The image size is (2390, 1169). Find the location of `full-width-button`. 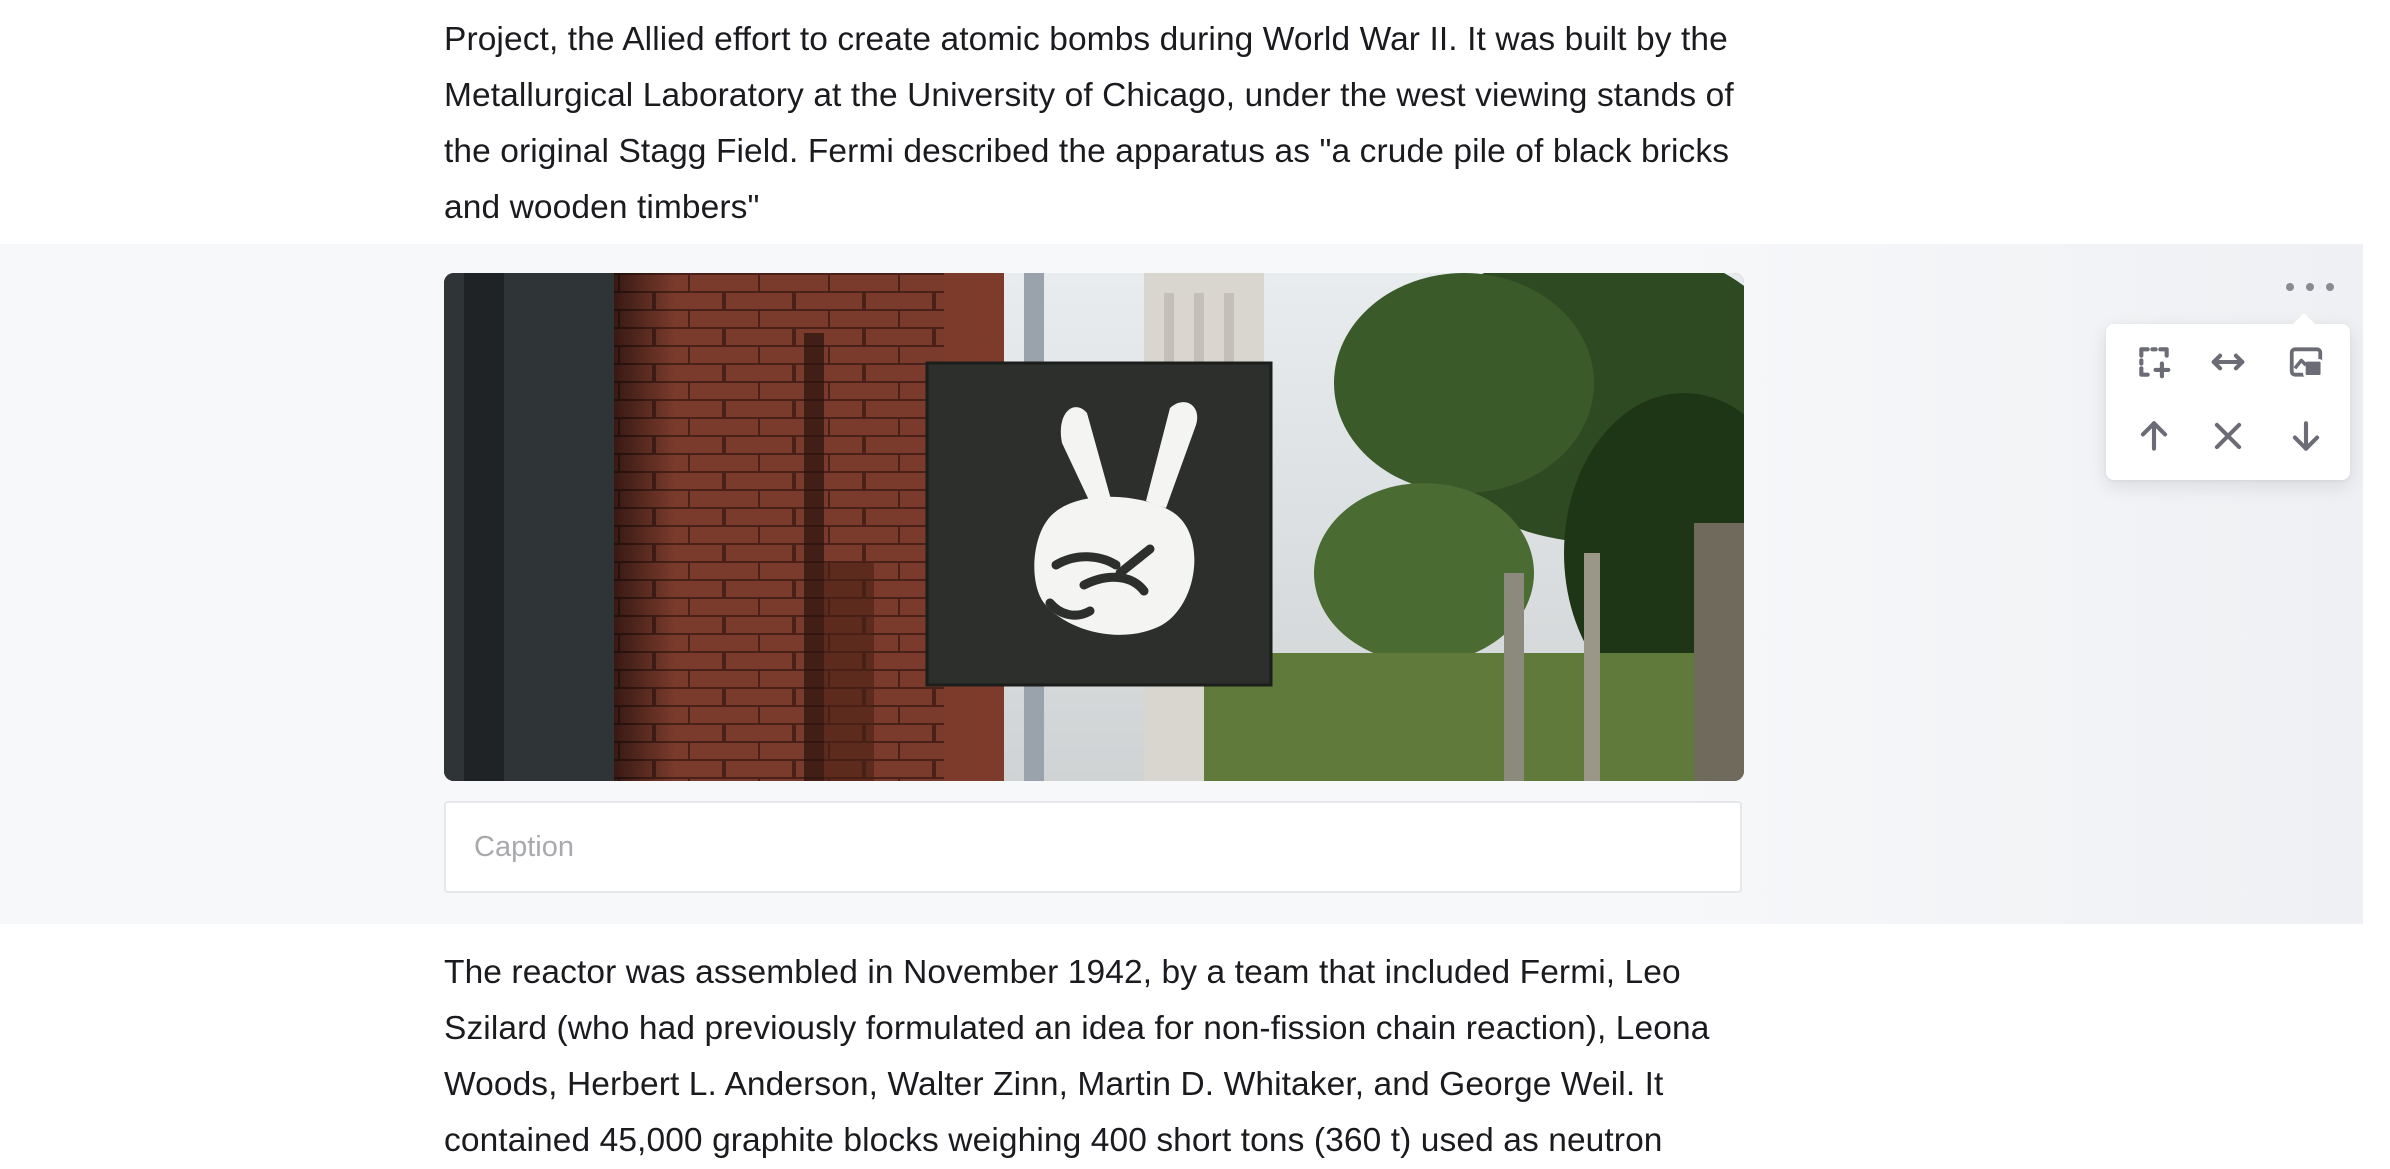

full-width-button is located at coordinates (2228, 362).